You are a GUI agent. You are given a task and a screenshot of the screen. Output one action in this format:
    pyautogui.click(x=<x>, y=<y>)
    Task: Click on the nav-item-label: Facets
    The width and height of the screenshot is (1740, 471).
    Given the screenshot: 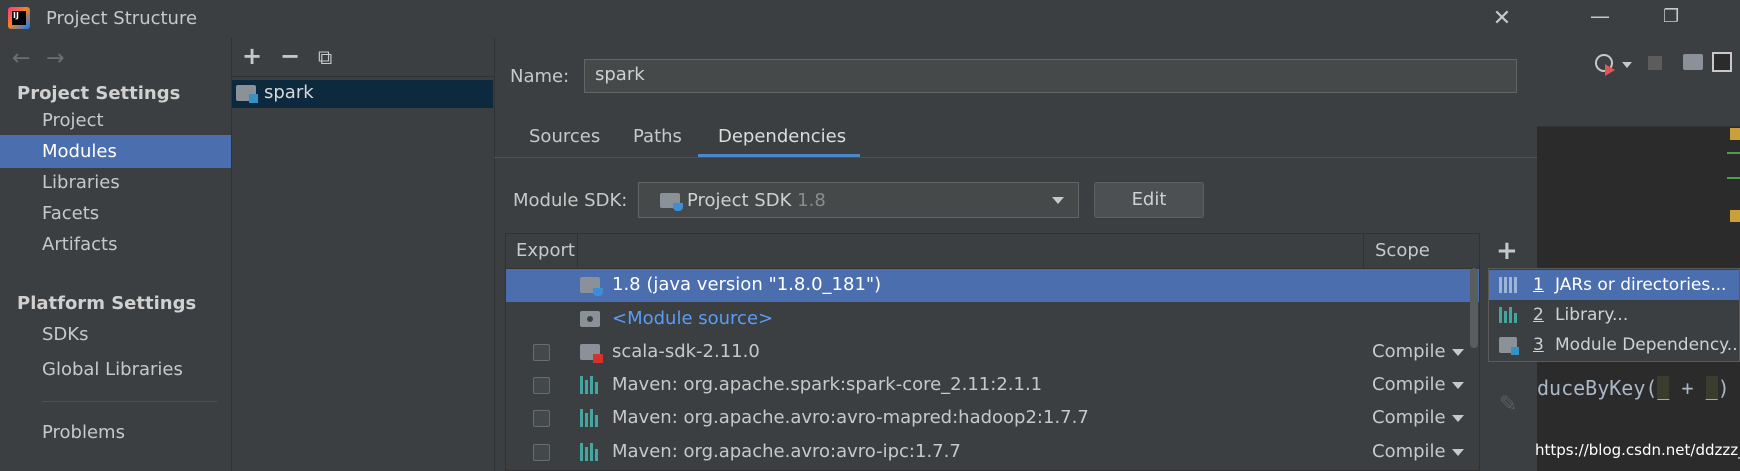 What is the action you would take?
    pyautogui.click(x=71, y=213)
    